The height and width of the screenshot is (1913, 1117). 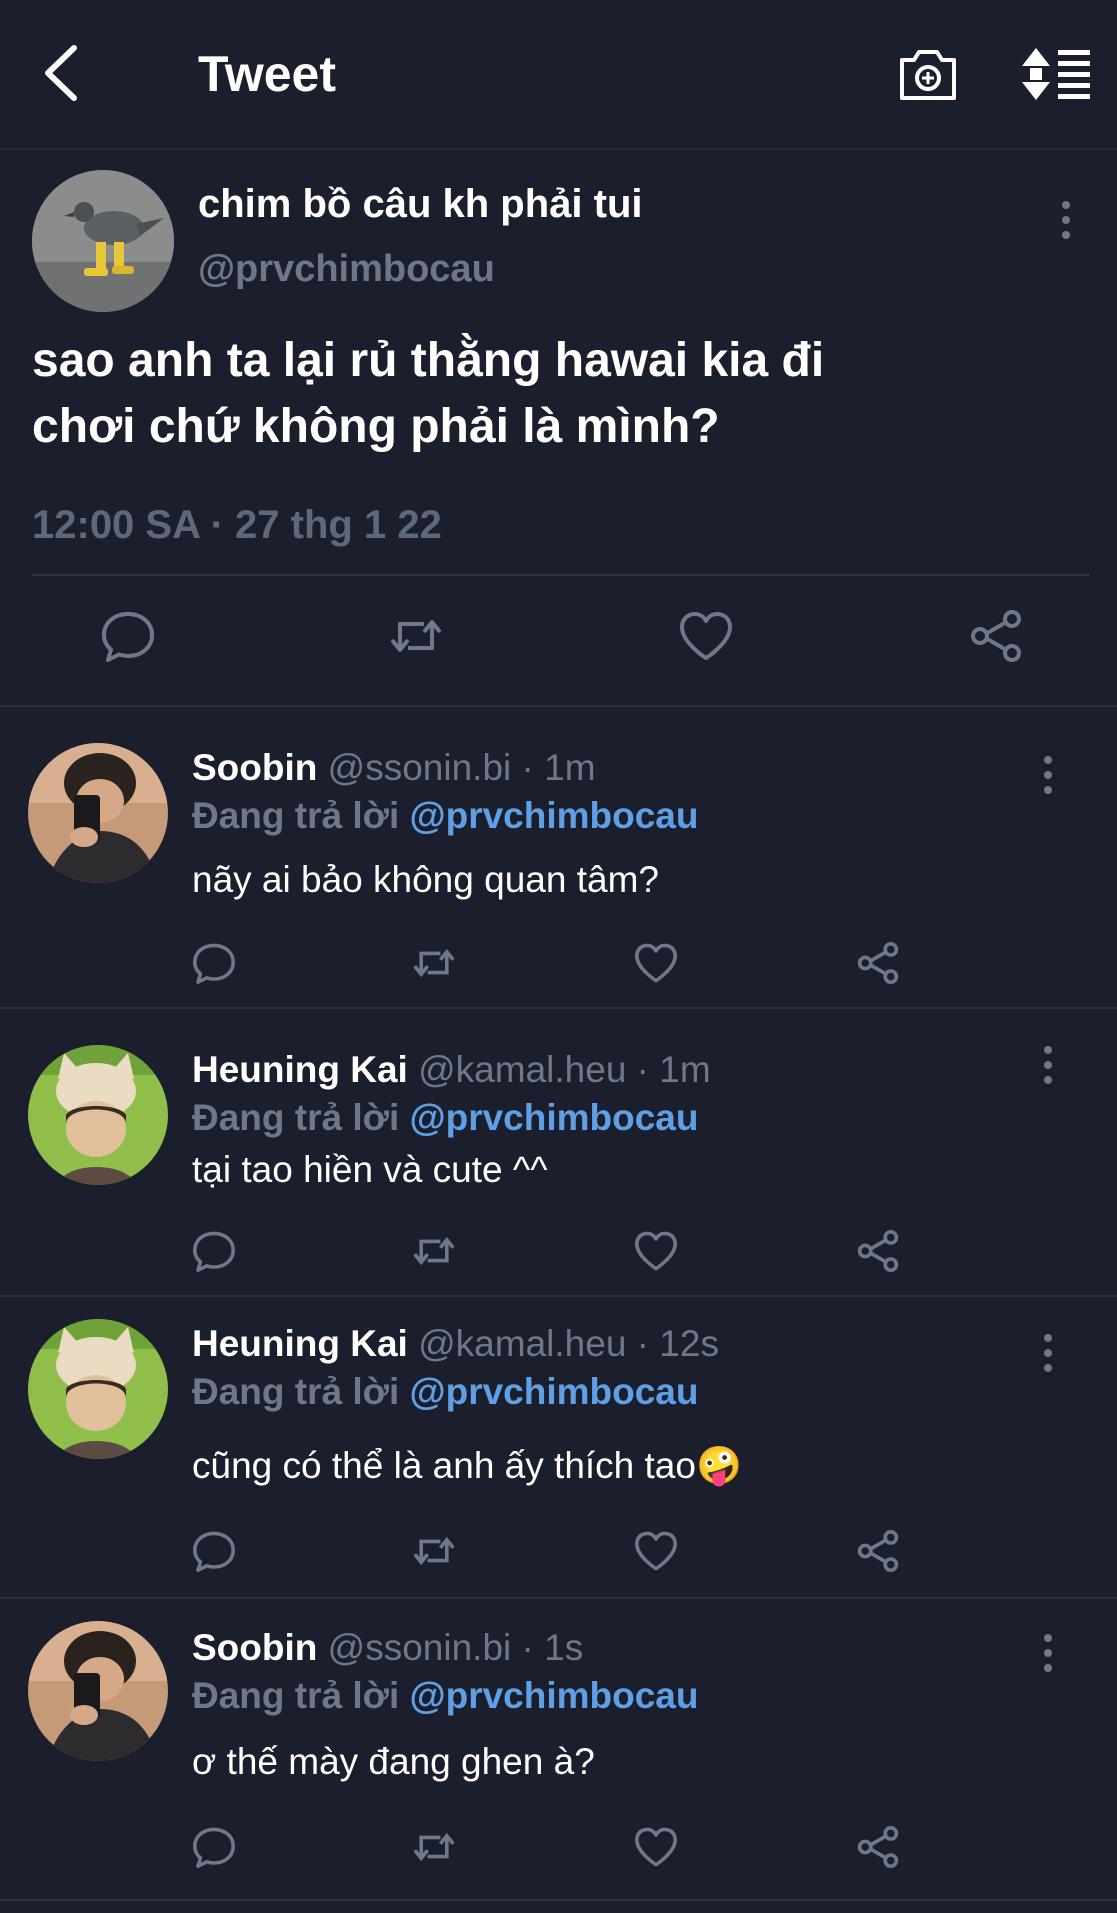 What do you see at coordinates (1057, 74) in the screenshot?
I see `sort-button` at bounding box center [1057, 74].